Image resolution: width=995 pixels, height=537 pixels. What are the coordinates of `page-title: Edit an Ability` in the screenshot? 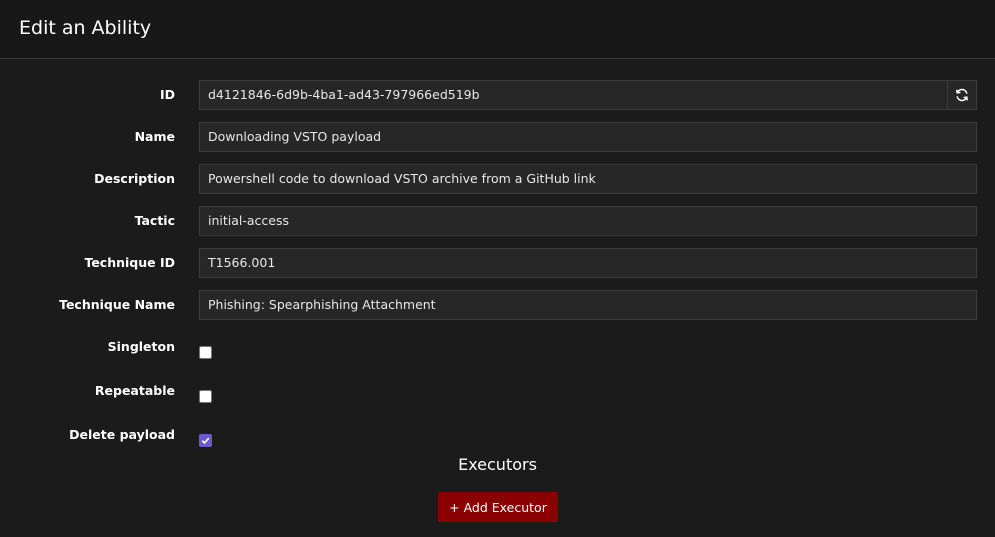 It's located at (85, 28).